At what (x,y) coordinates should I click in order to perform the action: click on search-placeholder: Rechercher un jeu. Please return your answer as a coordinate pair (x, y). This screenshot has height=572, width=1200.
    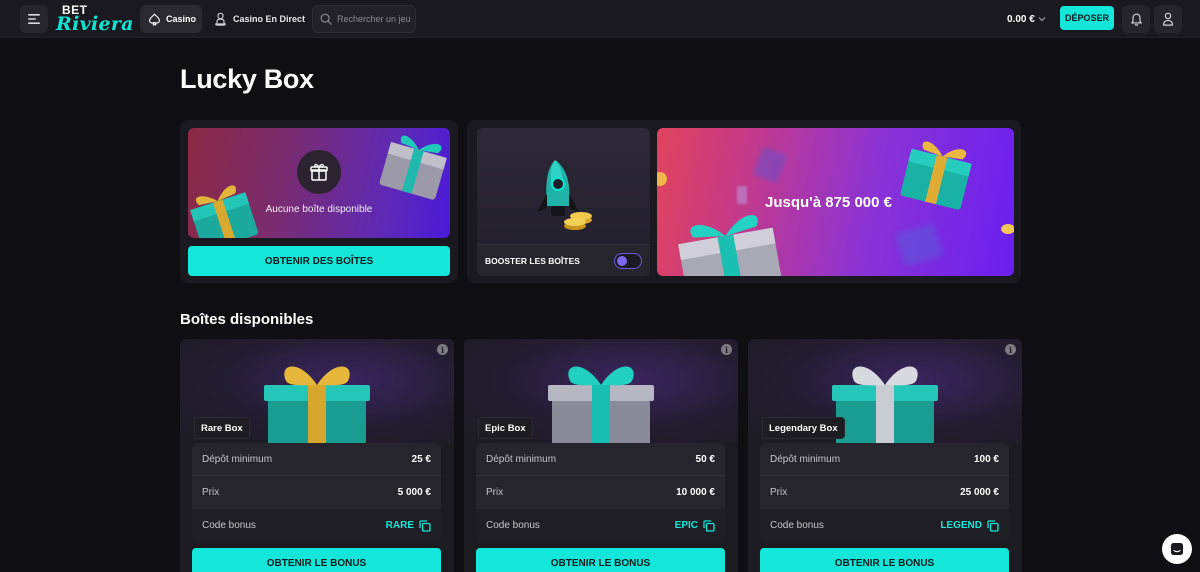
    Looking at the image, I should click on (374, 19).